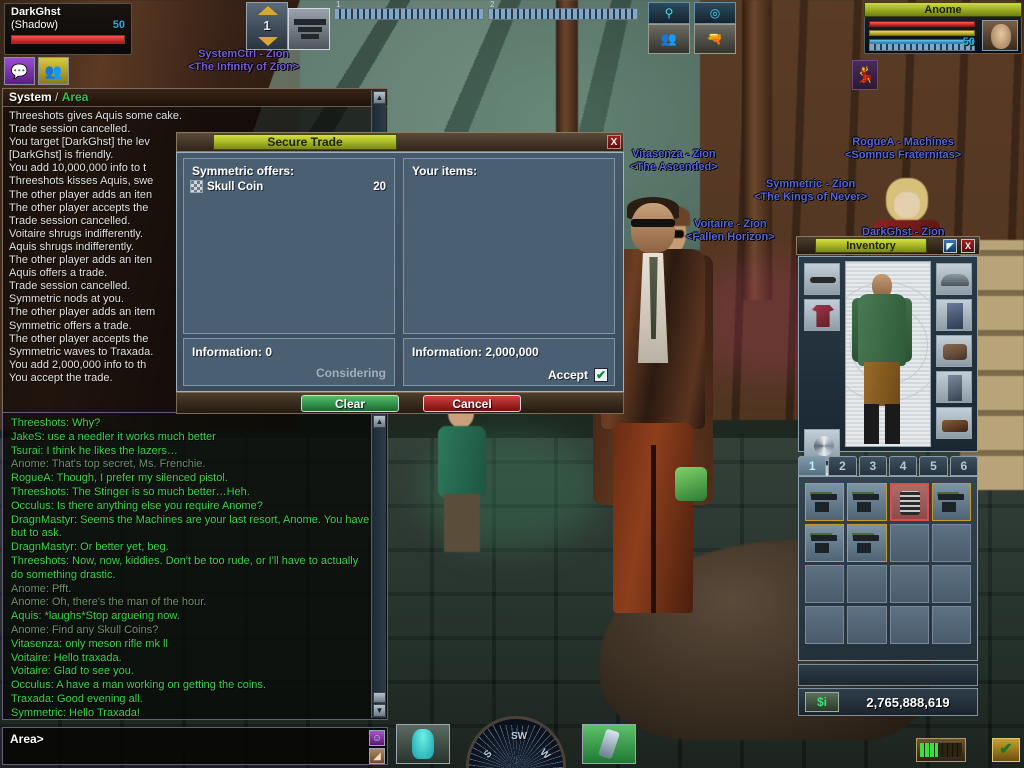 The image size is (1024, 768). Describe the element at coordinates (350, 373) in the screenshot. I see `trade-offer-status: Considering` at that location.